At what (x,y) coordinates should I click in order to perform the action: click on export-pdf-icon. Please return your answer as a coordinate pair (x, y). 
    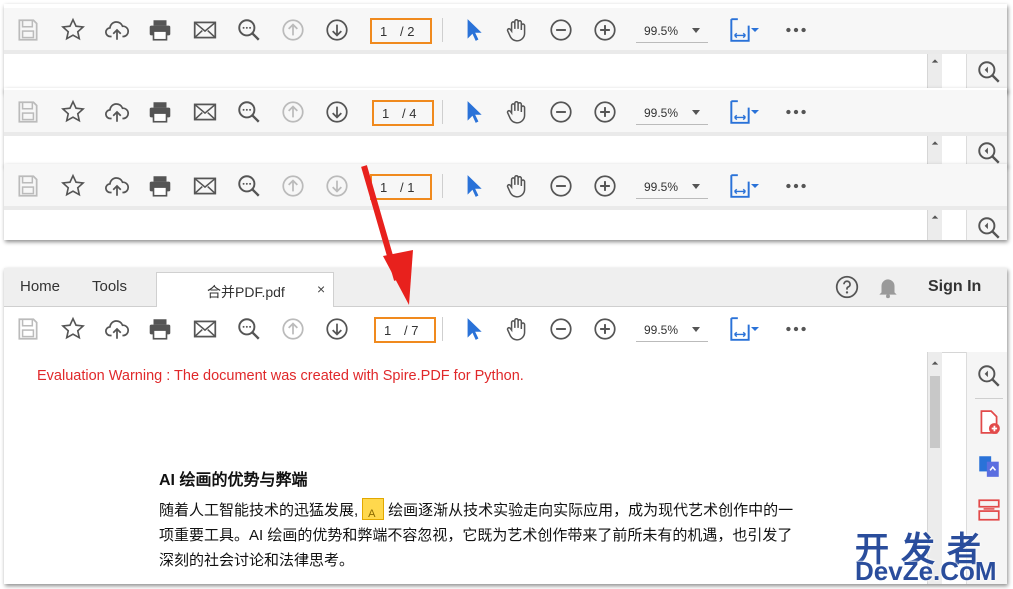
    Looking at the image, I should click on (989, 422).